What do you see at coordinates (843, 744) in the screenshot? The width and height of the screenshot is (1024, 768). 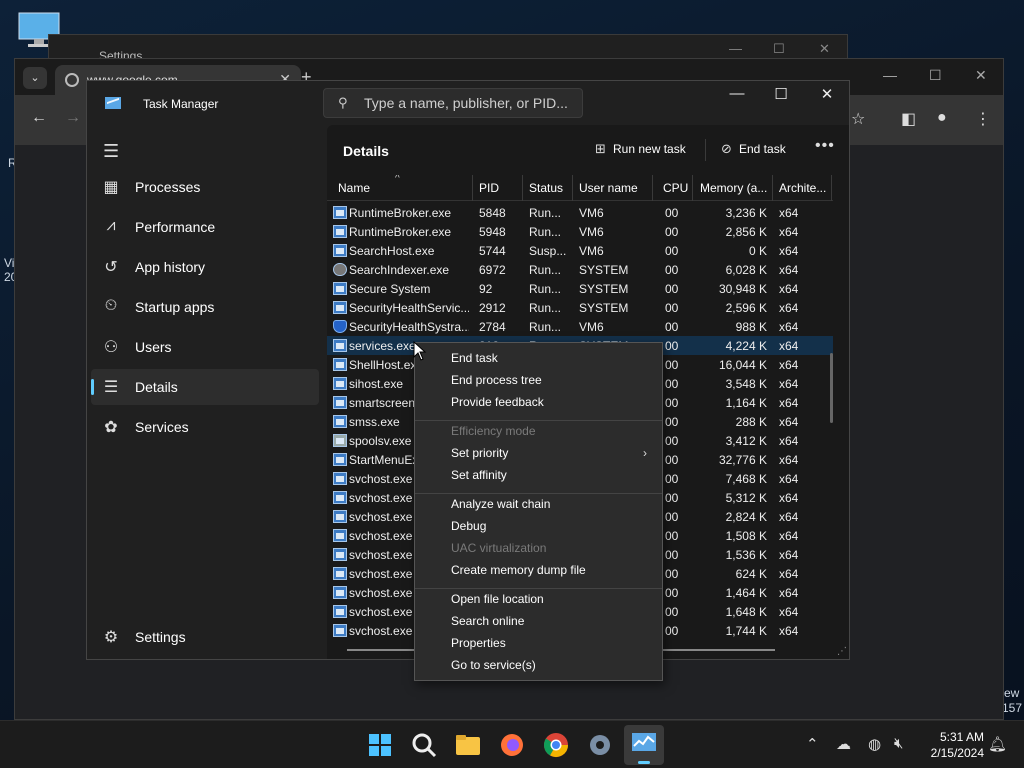 I see `onedrive-cloud-icon: ☁` at bounding box center [843, 744].